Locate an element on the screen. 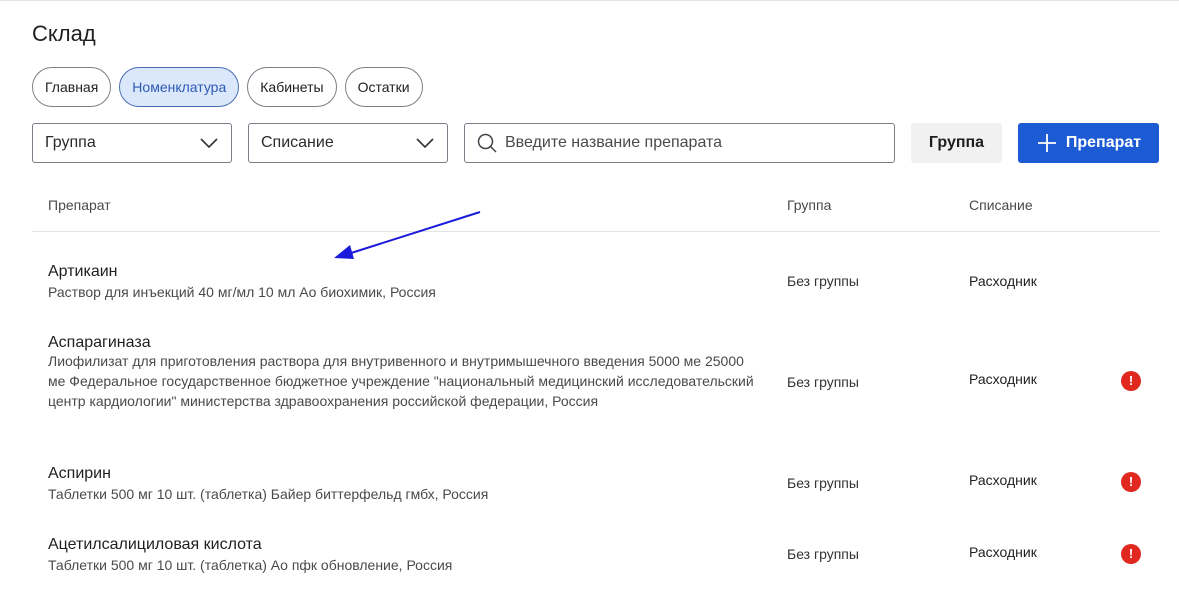 Image resolution: width=1179 pixels, height=596 pixels. group-select: Группа is located at coordinates (132, 143).